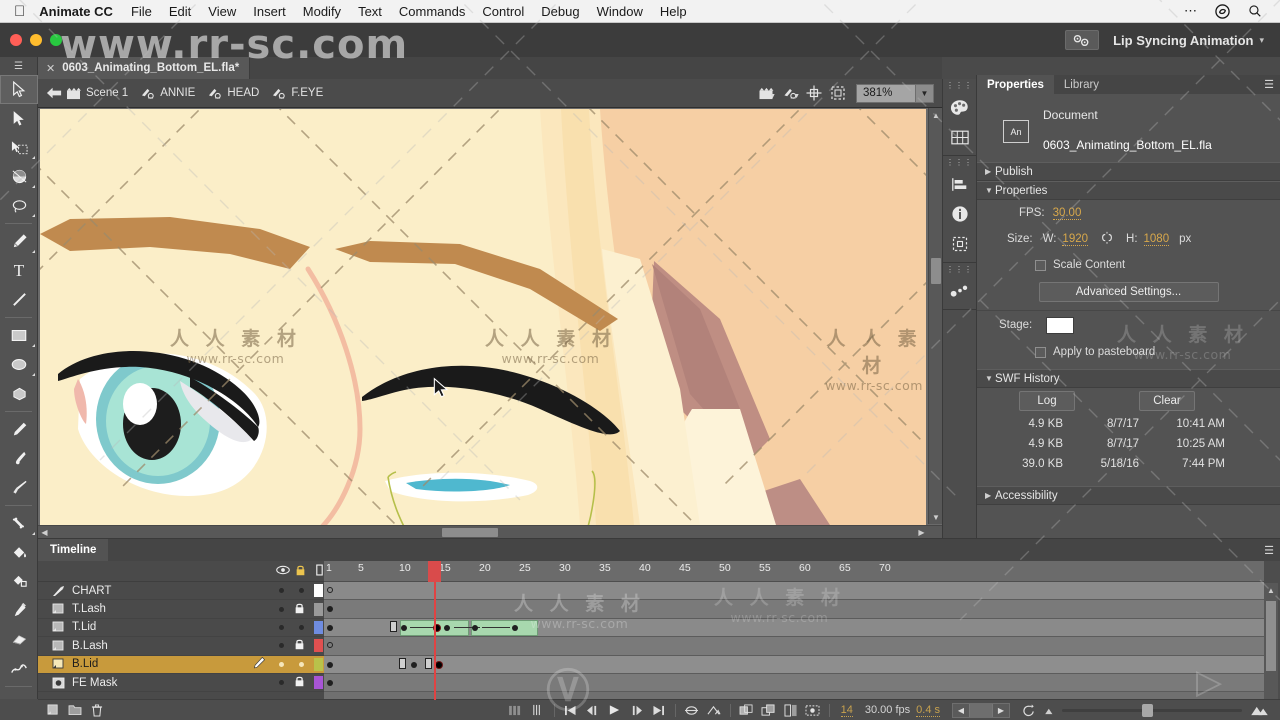  What do you see at coordinates (181, 628) in the screenshot?
I see `layer-row-tlid: T.Lid` at bounding box center [181, 628].